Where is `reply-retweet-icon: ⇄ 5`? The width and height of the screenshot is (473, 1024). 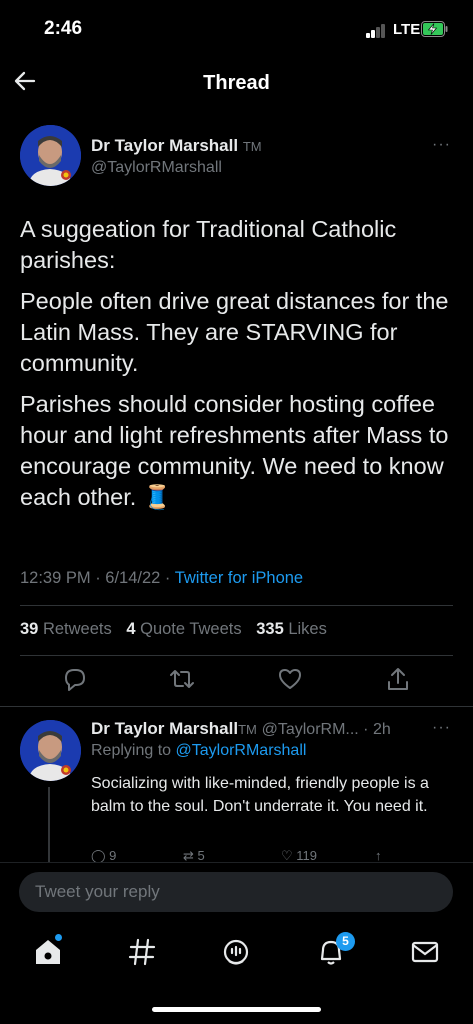
reply-retweet-icon: ⇄ 5 is located at coordinates (194, 856).